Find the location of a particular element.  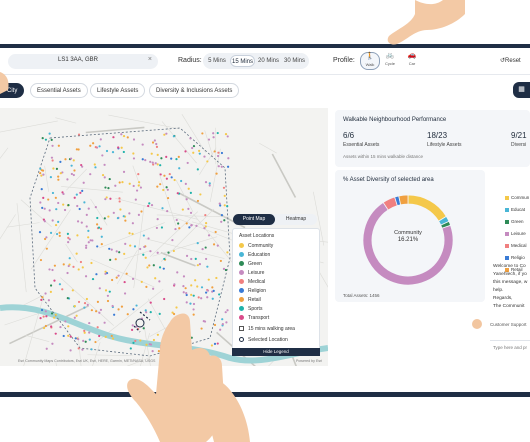

powered-by-esri: Powered by Esri is located at coordinates (309, 361).